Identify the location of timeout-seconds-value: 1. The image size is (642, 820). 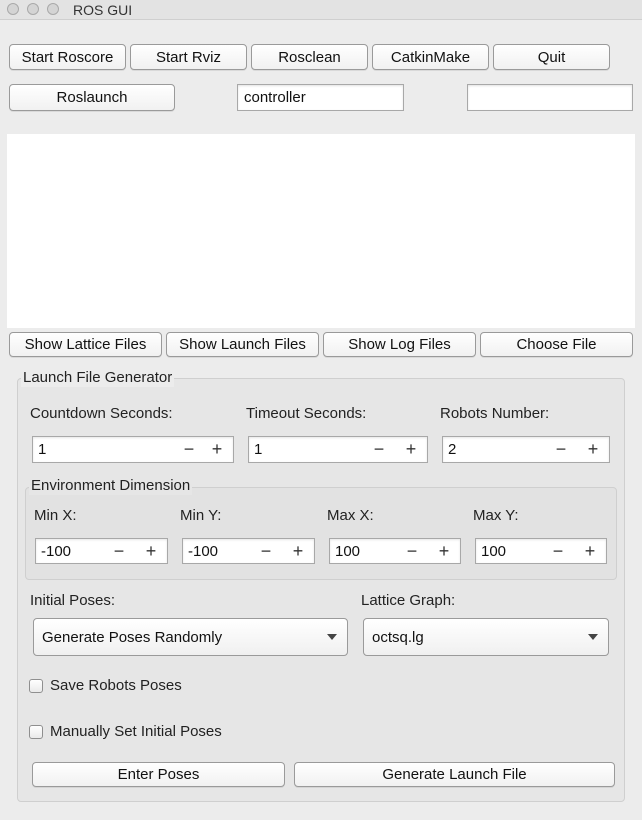
(258, 449).